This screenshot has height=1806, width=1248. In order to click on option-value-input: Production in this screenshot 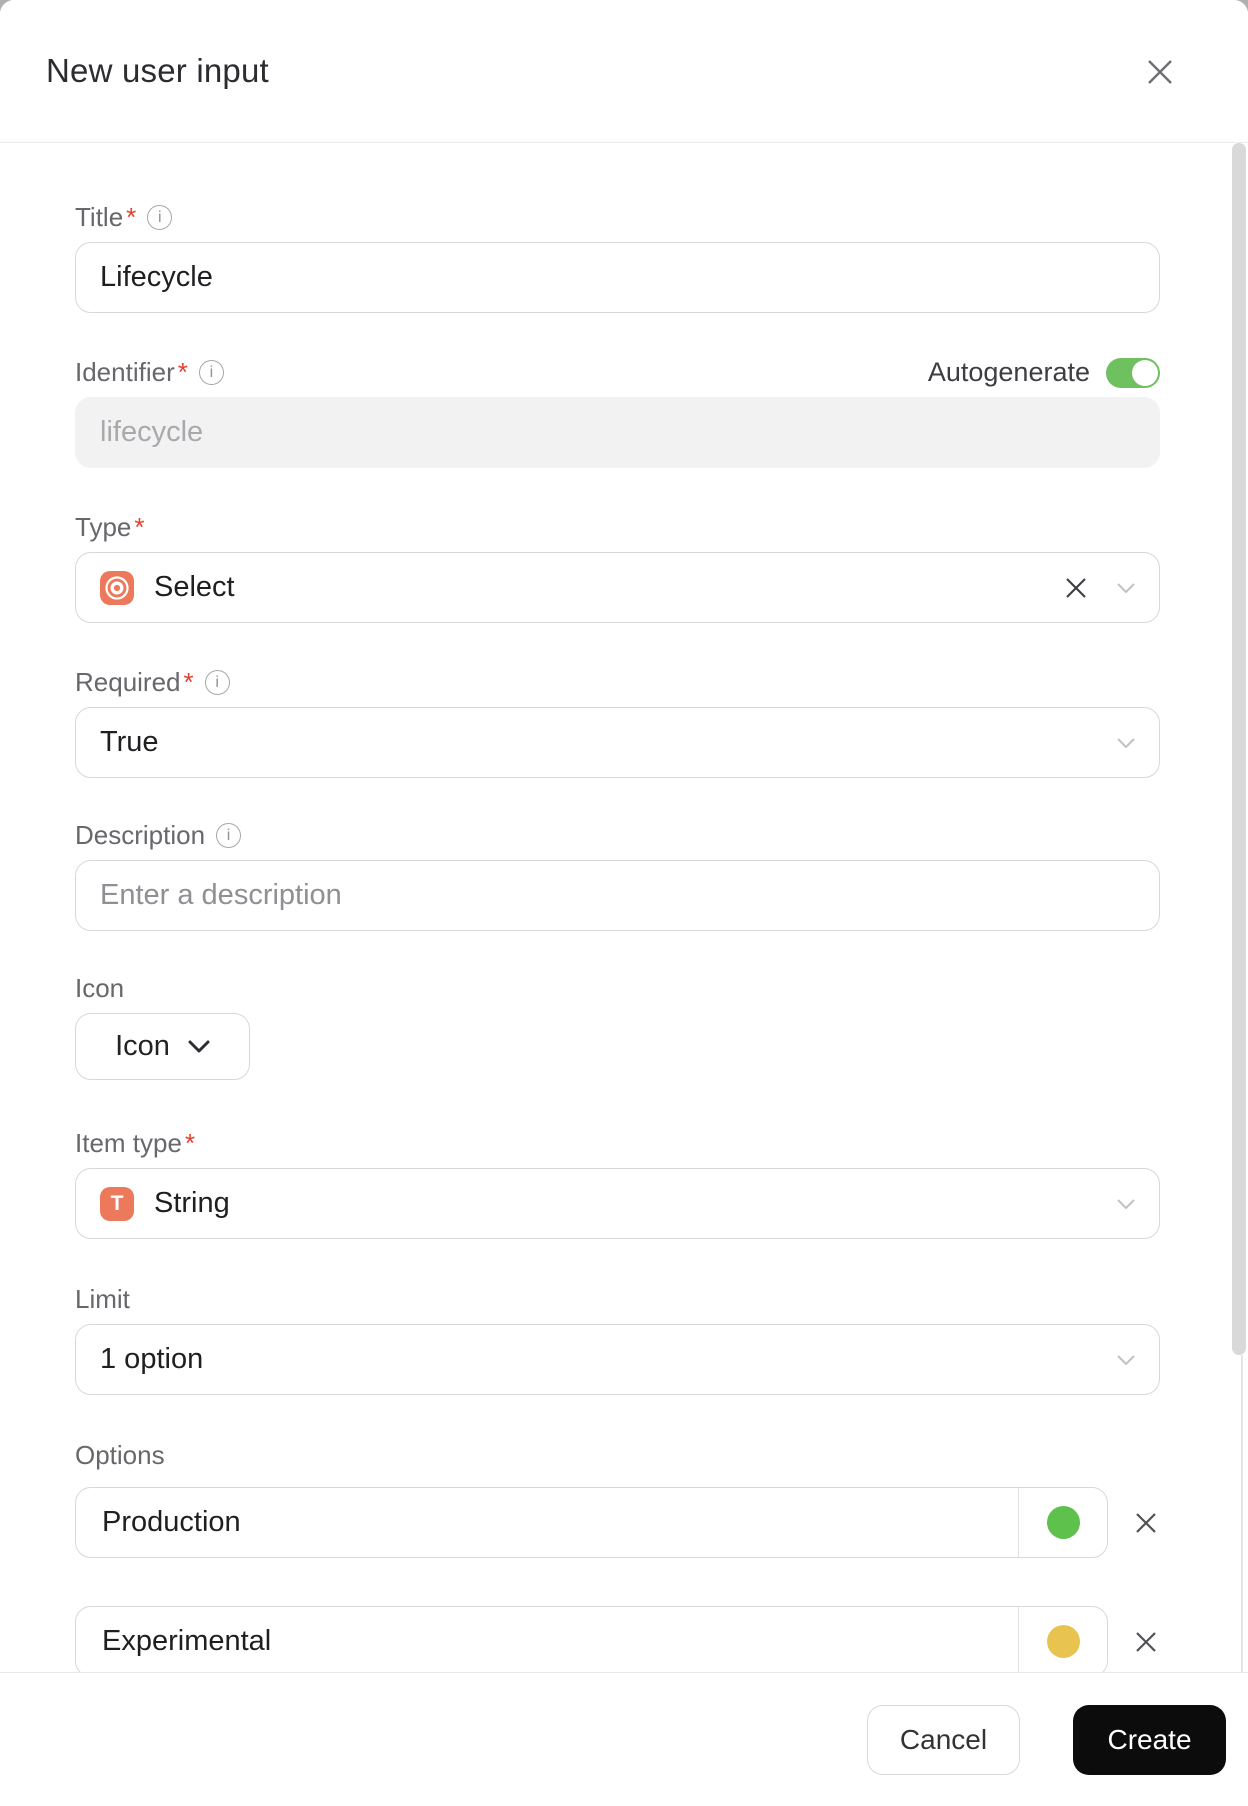, I will do `click(547, 1522)`.